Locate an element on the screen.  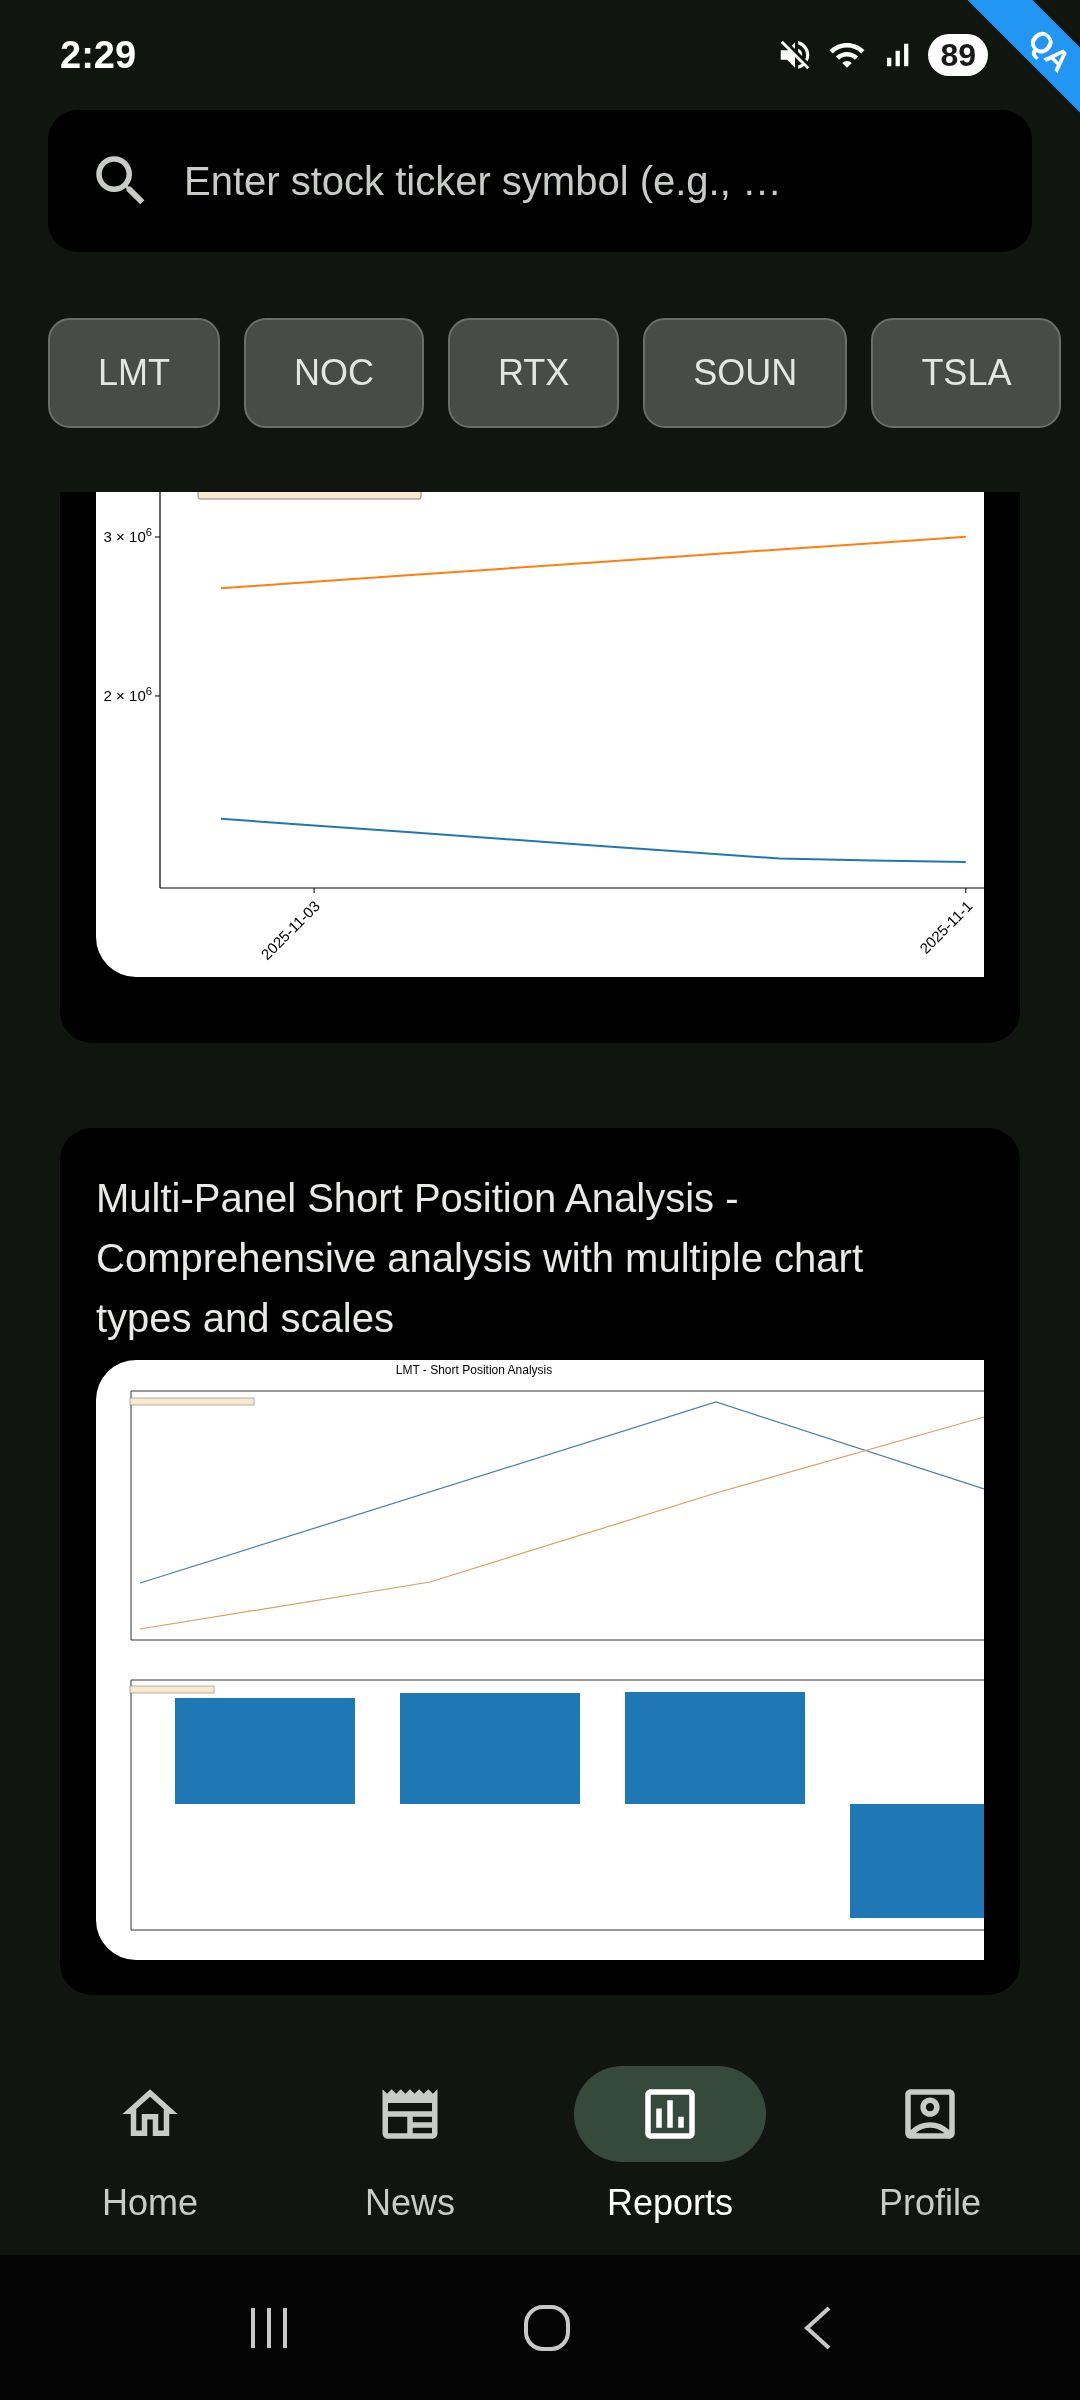
card-title: Multi-Panel Short Position Analysis - Comprehensive analysis with multiple chart types and scales is located at coordinates (480, 1258).